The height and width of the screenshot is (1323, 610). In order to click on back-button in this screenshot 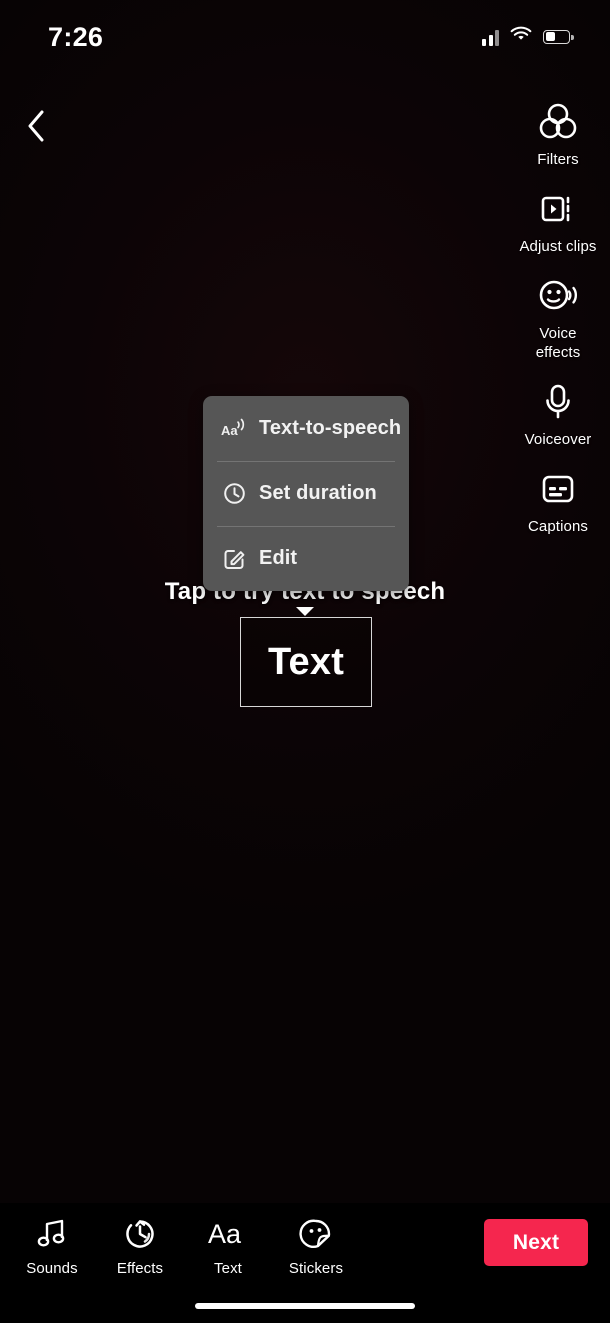, I will do `click(36, 128)`.